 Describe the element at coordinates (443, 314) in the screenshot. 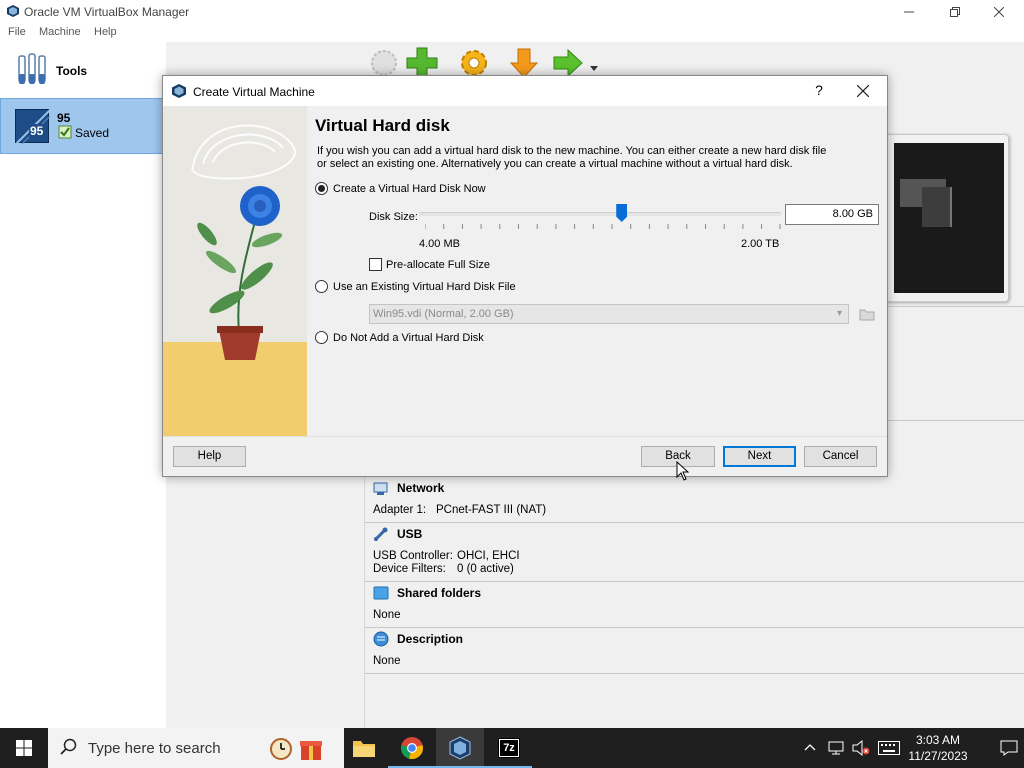

I see `existing-disk-select-value: Win95.vdi (Normal, 2.00 GB)` at that location.